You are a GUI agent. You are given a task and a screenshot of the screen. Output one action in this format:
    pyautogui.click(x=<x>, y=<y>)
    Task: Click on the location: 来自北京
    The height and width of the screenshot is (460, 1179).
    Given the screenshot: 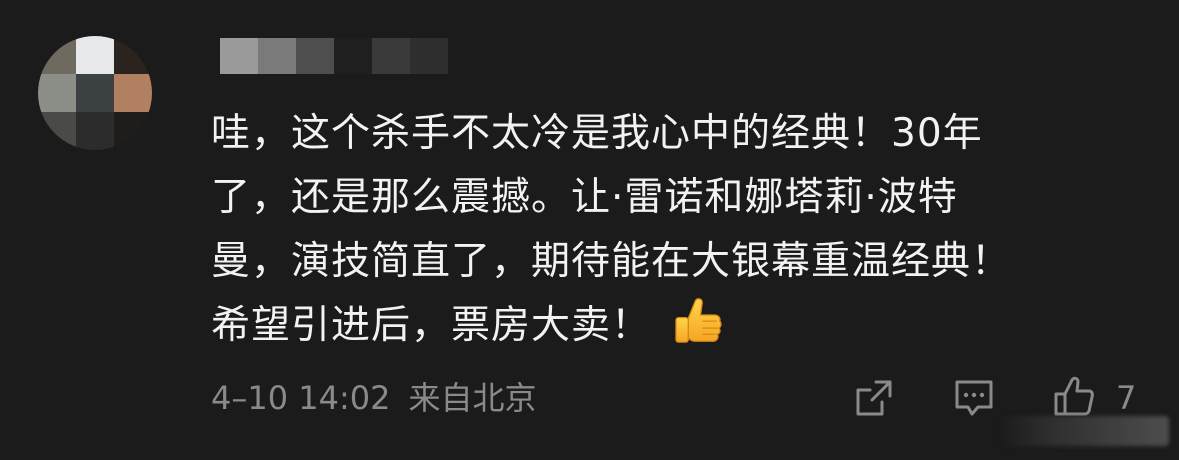 What is the action you would take?
    pyautogui.click(x=472, y=398)
    